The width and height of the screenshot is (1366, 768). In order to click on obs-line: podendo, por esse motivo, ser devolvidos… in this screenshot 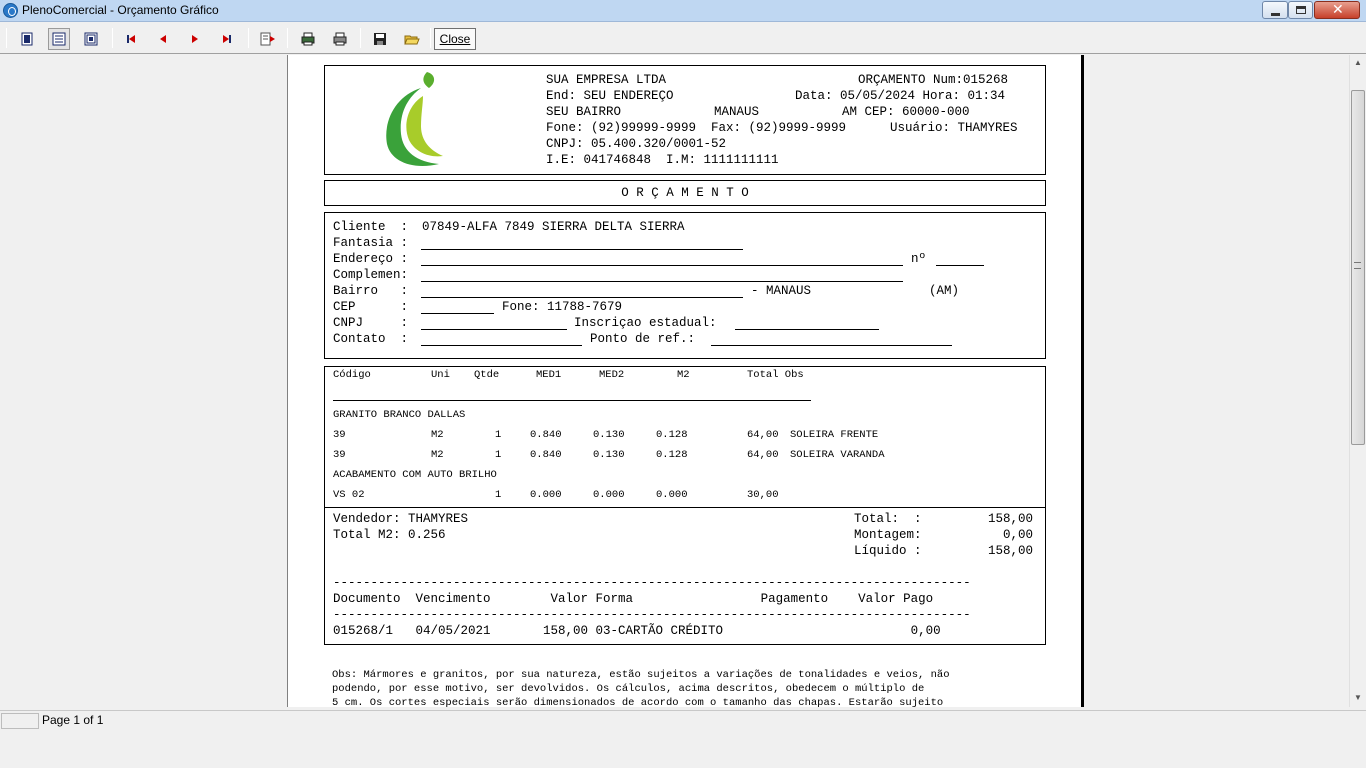, I will do `click(628, 689)`.